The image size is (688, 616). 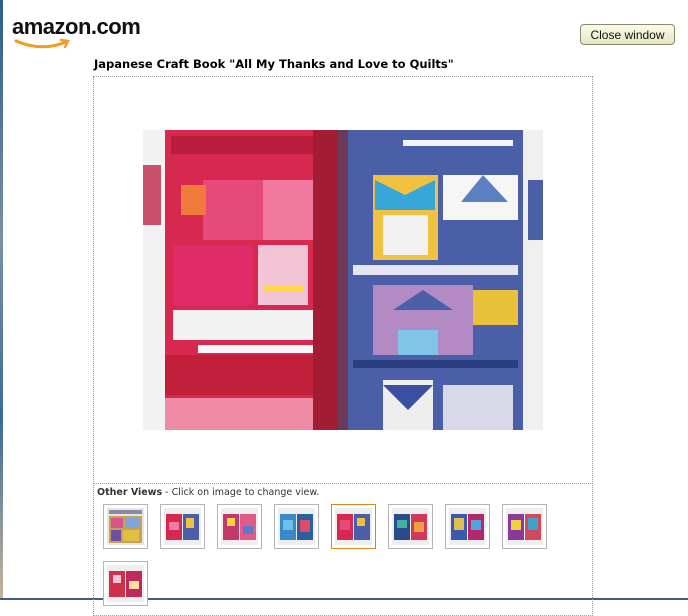 What do you see at coordinates (627, 34) in the screenshot?
I see `close-window-button: Close window` at bounding box center [627, 34].